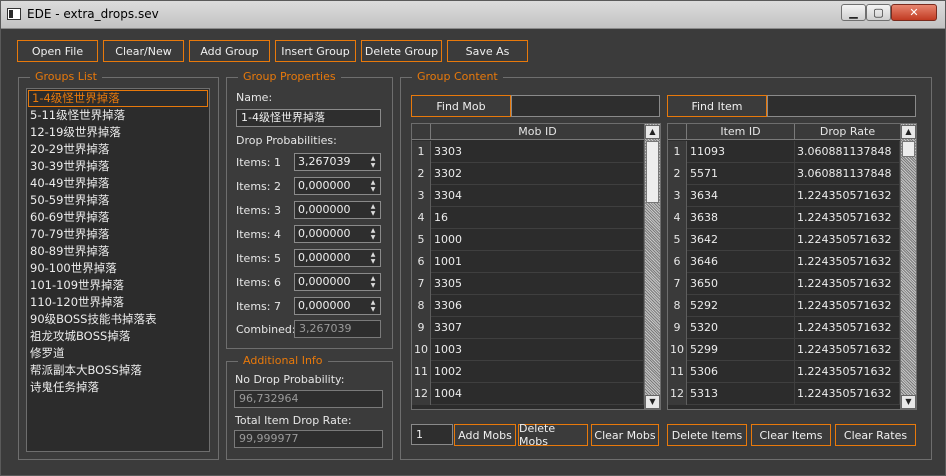  Describe the element at coordinates (118, 319) in the screenshot. I see `group-list-item: 90级BOSS技能书掉落表` at that location.